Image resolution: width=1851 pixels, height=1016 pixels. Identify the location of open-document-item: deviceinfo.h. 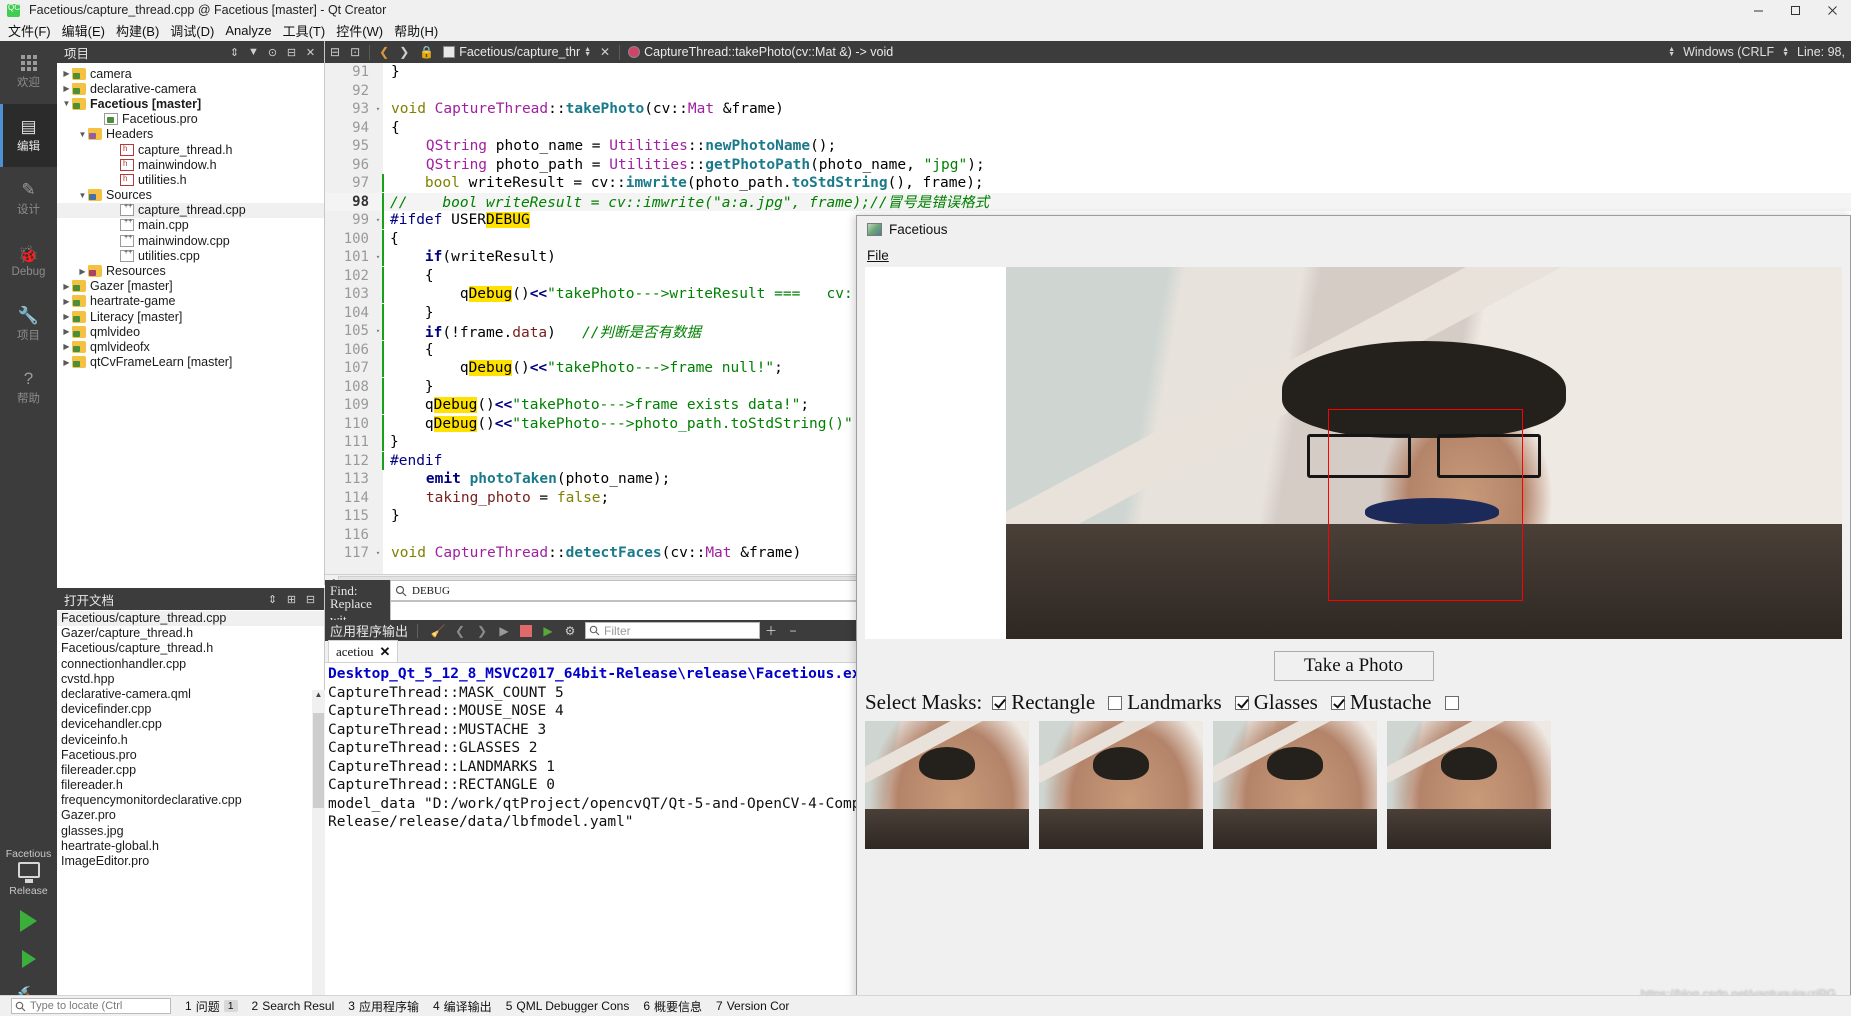
(190, 740).